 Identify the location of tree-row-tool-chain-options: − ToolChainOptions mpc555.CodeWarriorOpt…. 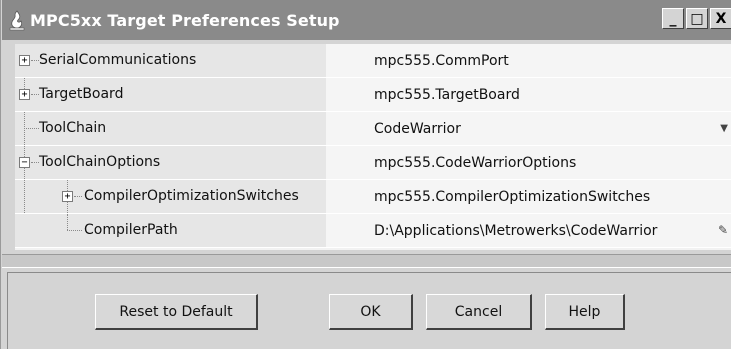
(373, 163).